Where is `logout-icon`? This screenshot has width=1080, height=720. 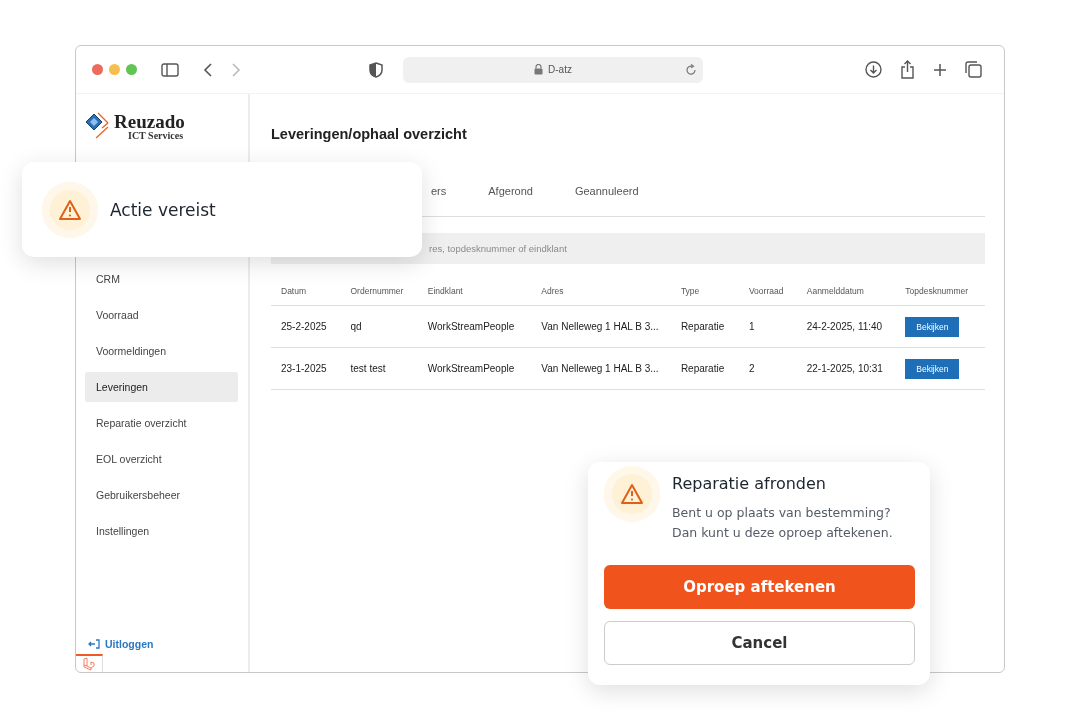
logout-icon is located at coordinates (94, 644).